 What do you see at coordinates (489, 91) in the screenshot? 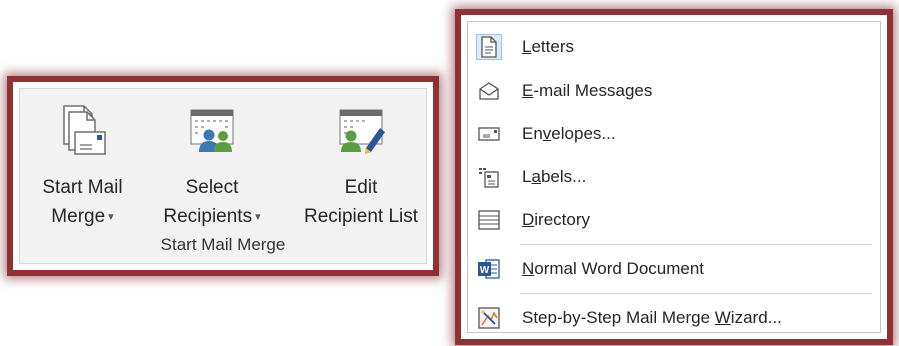
I see `email-envelope-icon` at bounding box center [489, 91].